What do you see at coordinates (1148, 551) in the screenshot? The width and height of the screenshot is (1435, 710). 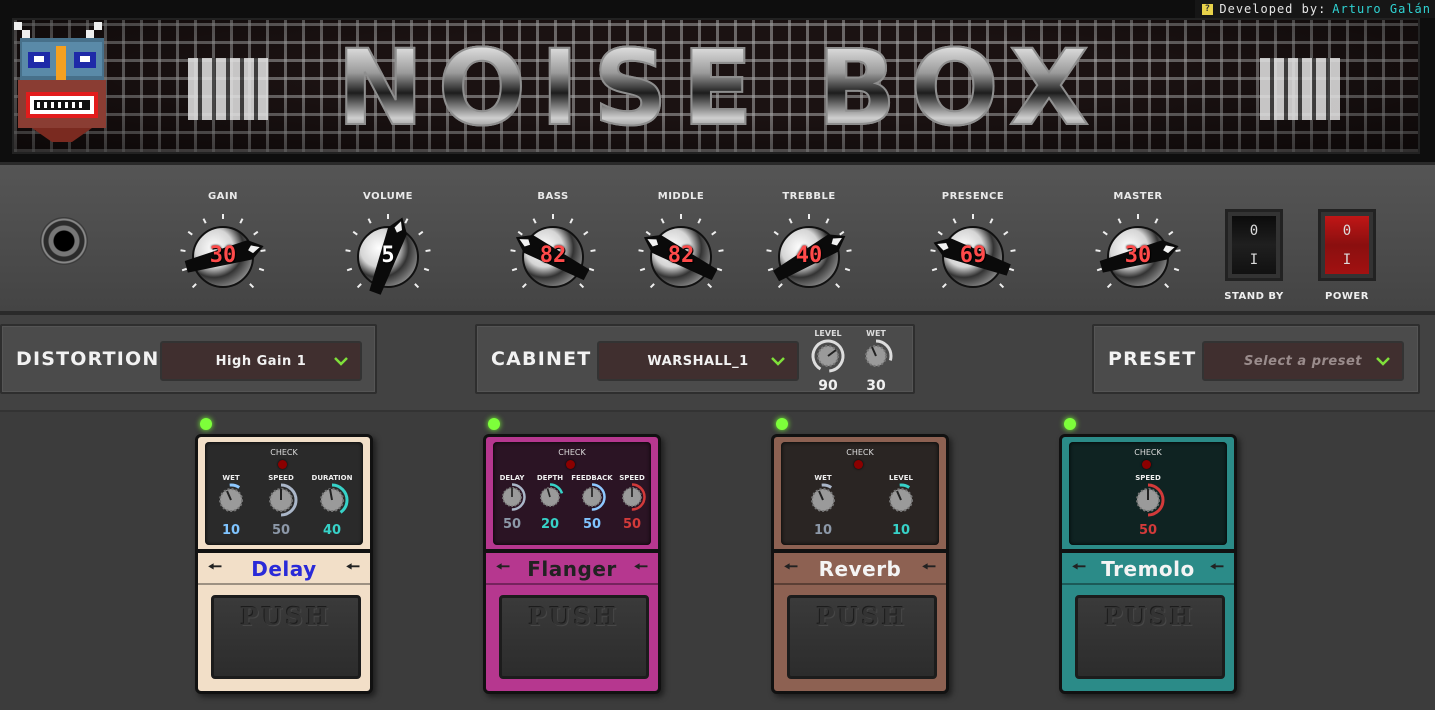 I see `tremolo-divider` at bounding box center [1148, 551].